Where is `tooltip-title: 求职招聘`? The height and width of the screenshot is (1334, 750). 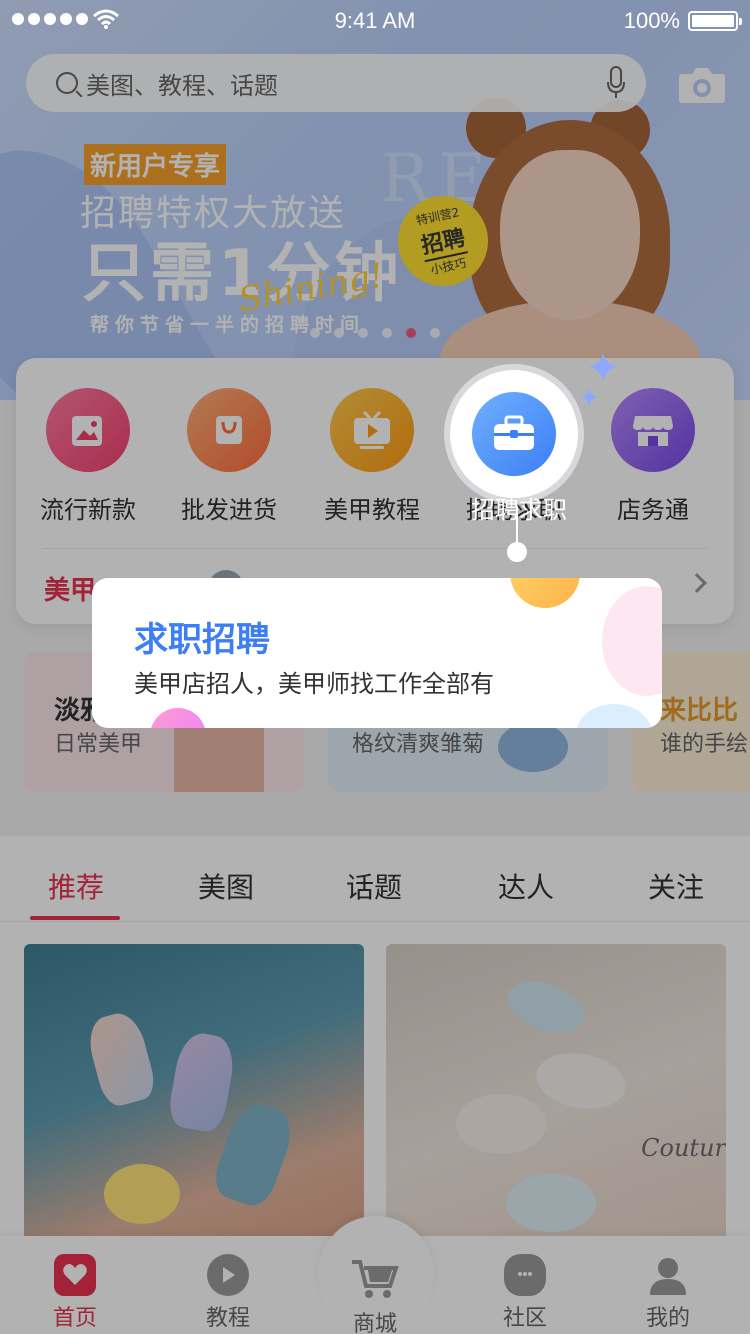 tooltip-title: 求职招聘 is located at coordinates (202, 640).